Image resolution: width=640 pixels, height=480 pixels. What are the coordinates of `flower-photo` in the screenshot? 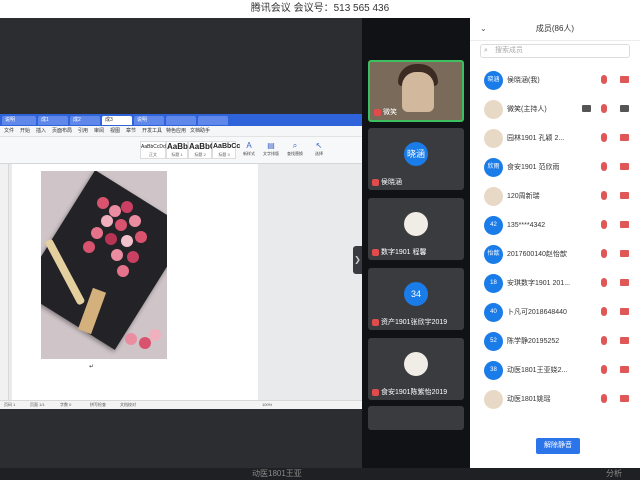 It's located at (104, 265).